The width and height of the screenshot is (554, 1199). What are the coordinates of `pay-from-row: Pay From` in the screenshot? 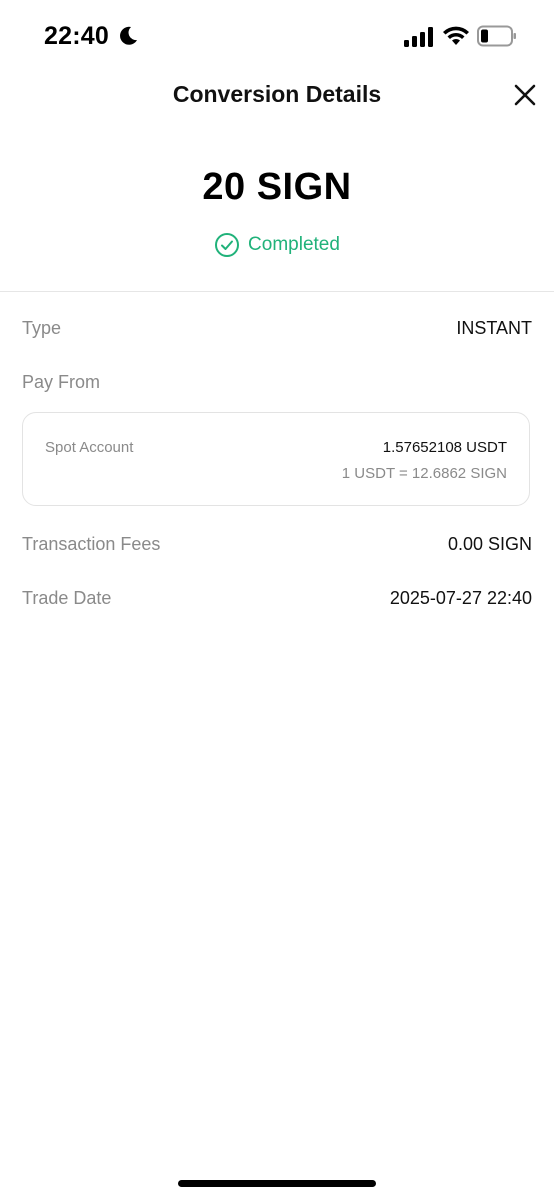 It's located at (277, 387).